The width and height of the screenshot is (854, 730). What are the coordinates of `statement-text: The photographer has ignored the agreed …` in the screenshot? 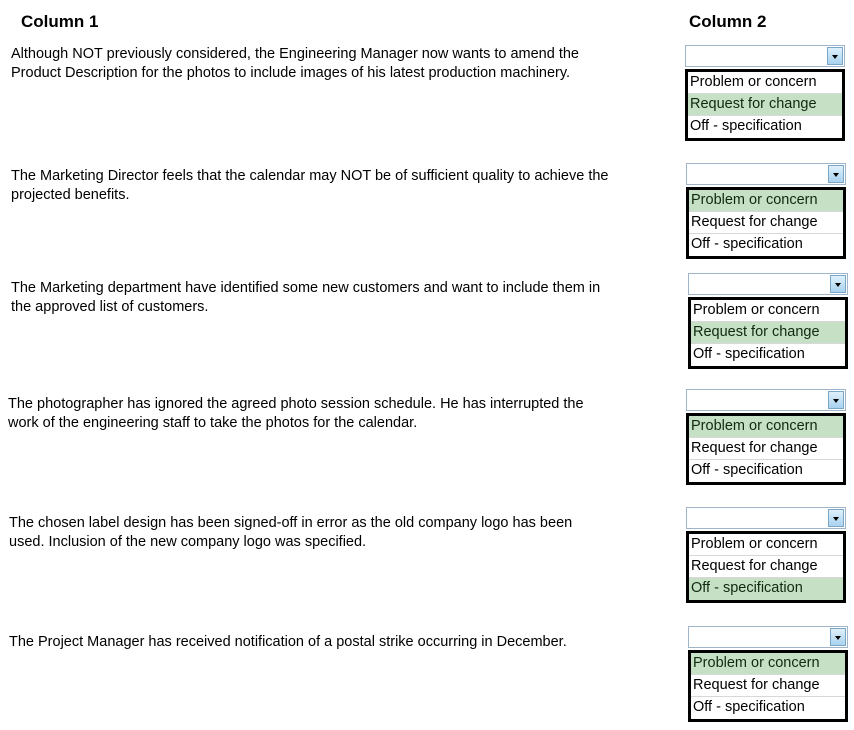 It's located at (296, 413).